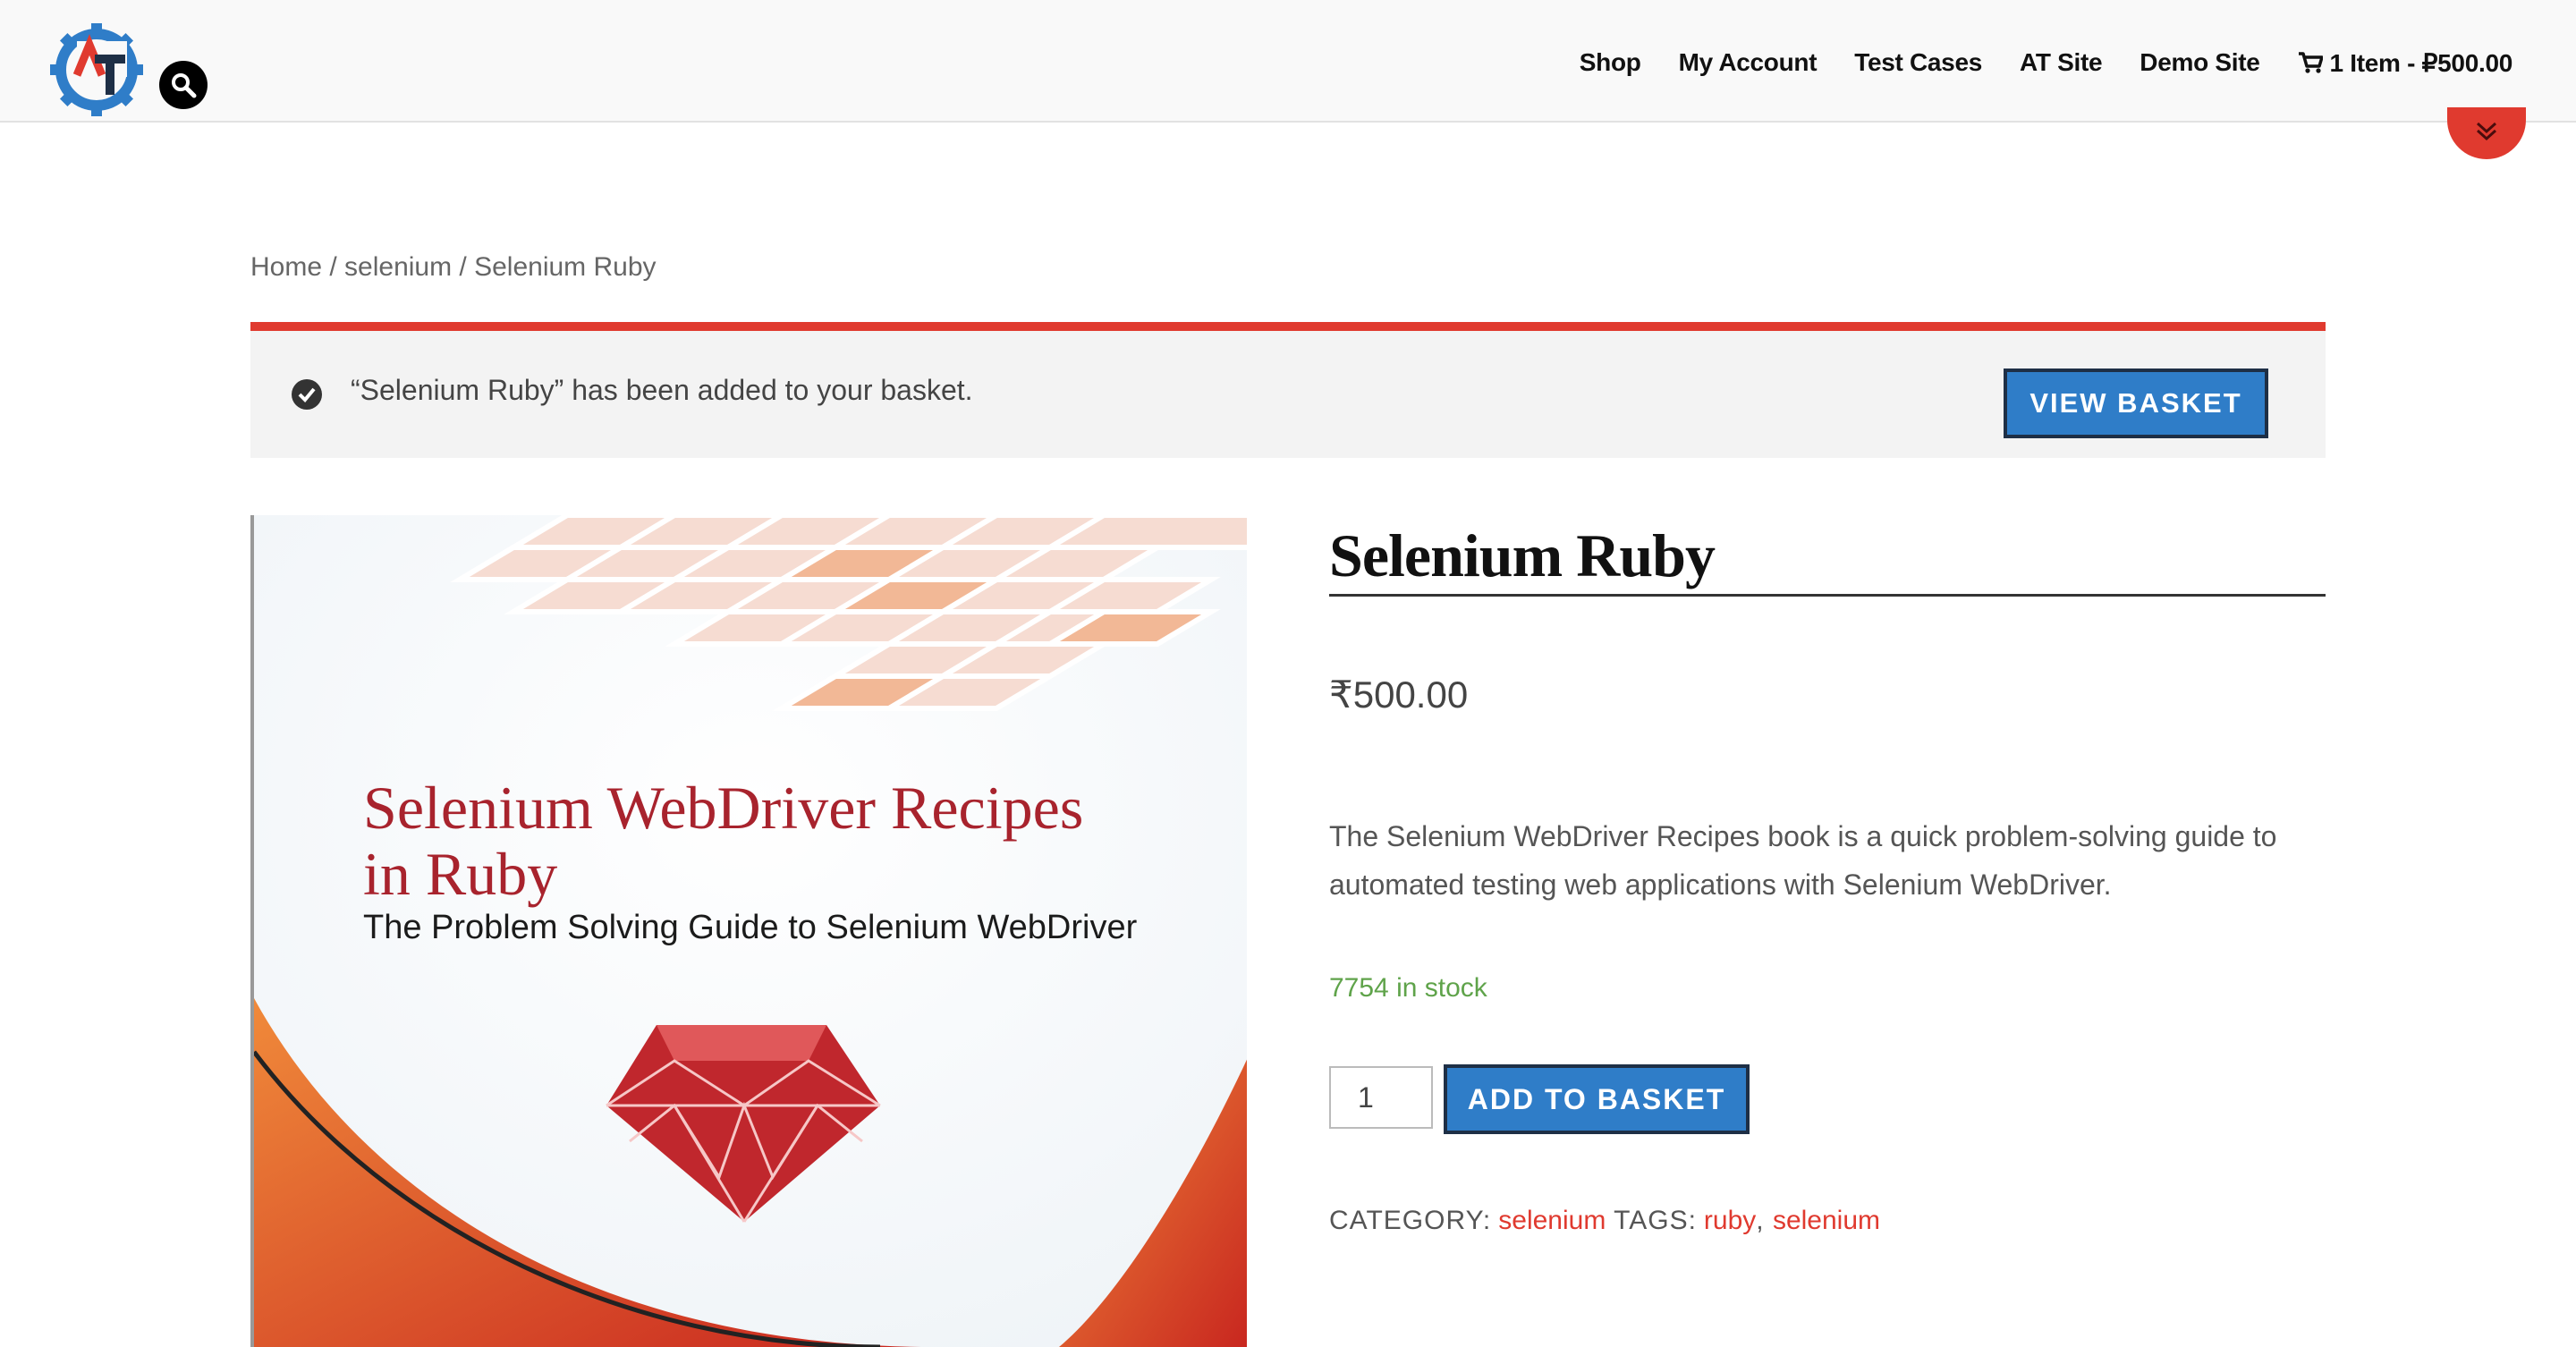  I want to click on nav-demo-site: Demo Site, so click(2200, 62).